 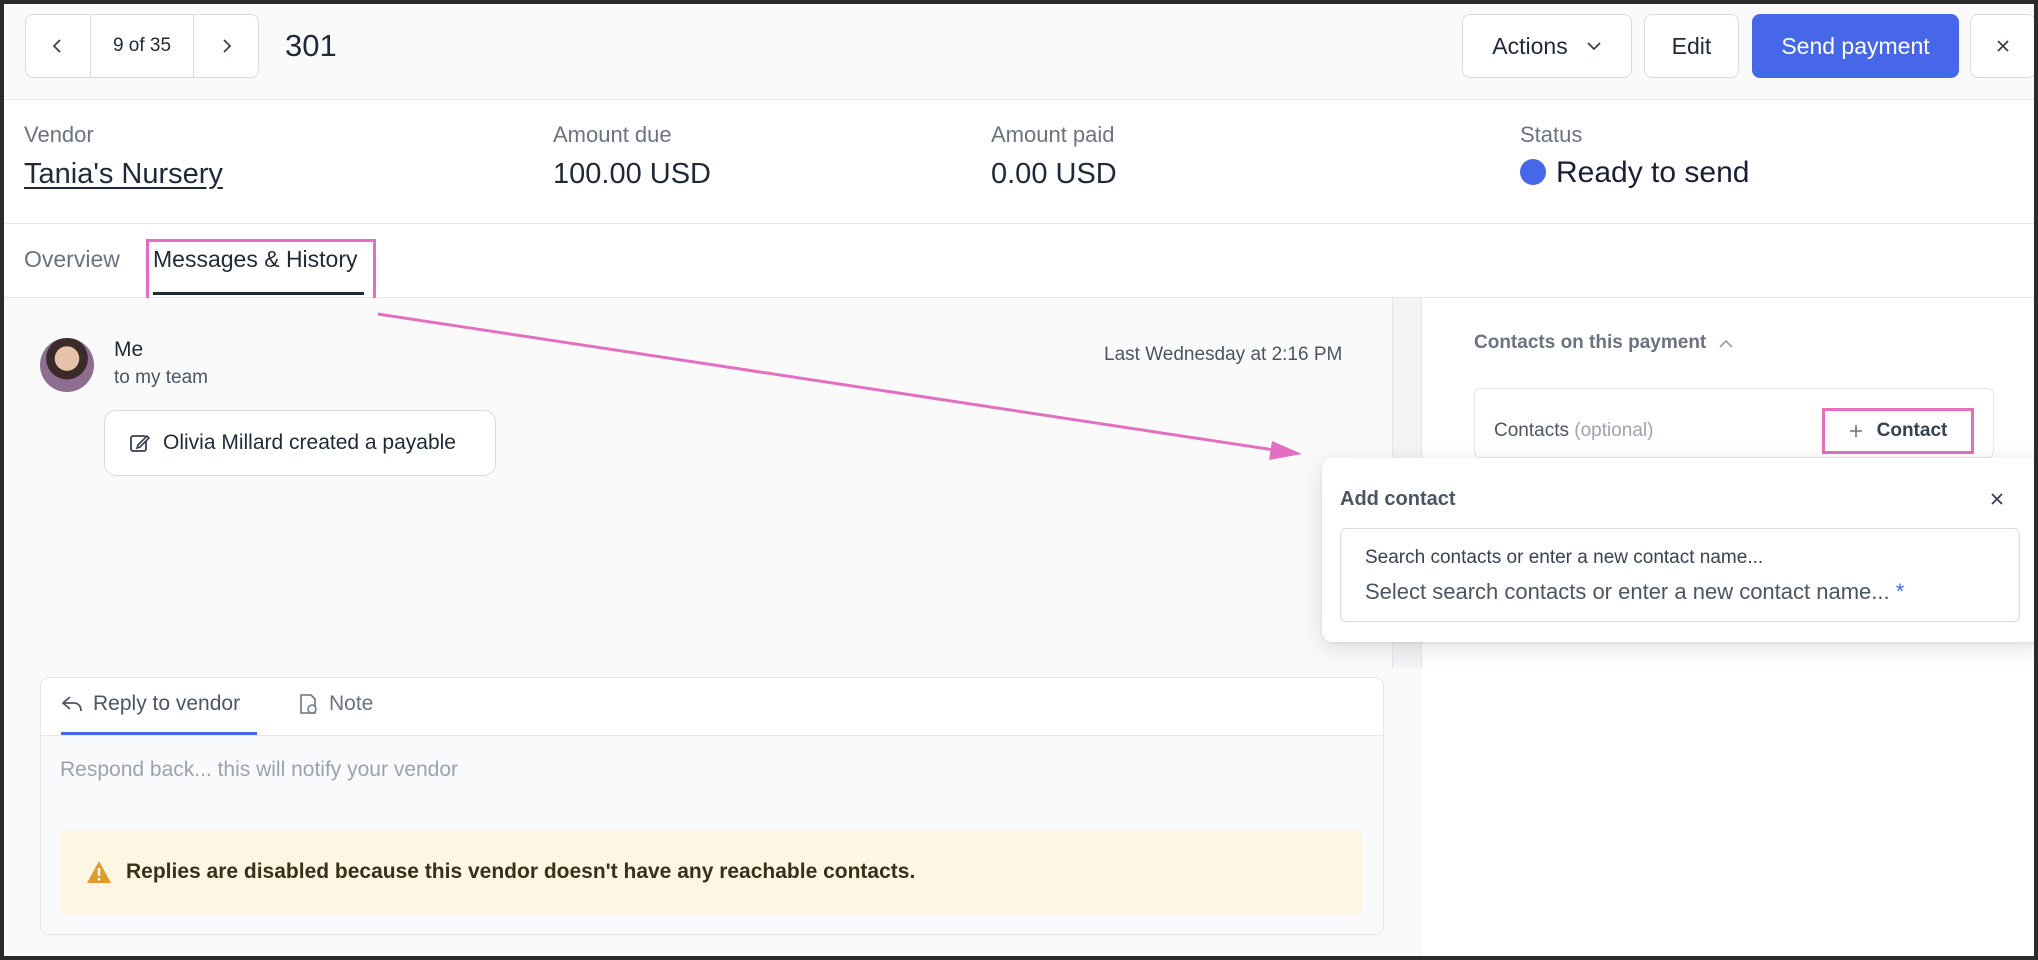 What do you see at coordinates (161, 377) in the screenshot?
I see `message-recipient: to my team` at bounding box center [161, 377].